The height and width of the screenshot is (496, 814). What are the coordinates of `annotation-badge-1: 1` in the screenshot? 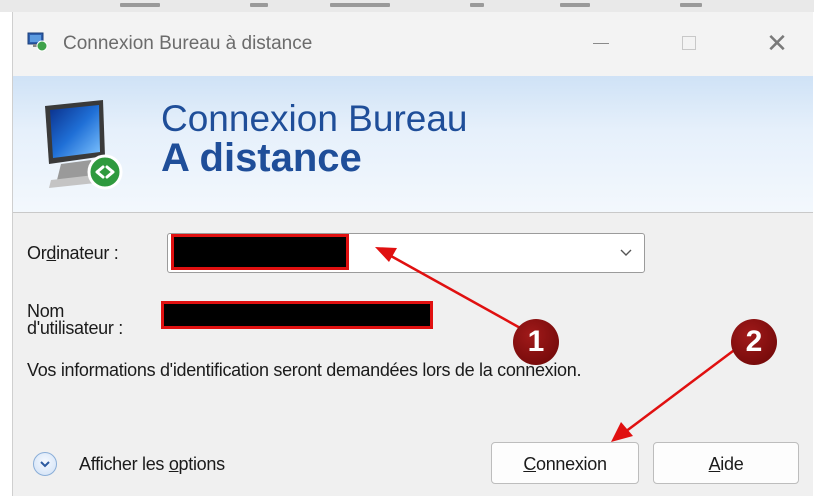 It's located at (536, 342).